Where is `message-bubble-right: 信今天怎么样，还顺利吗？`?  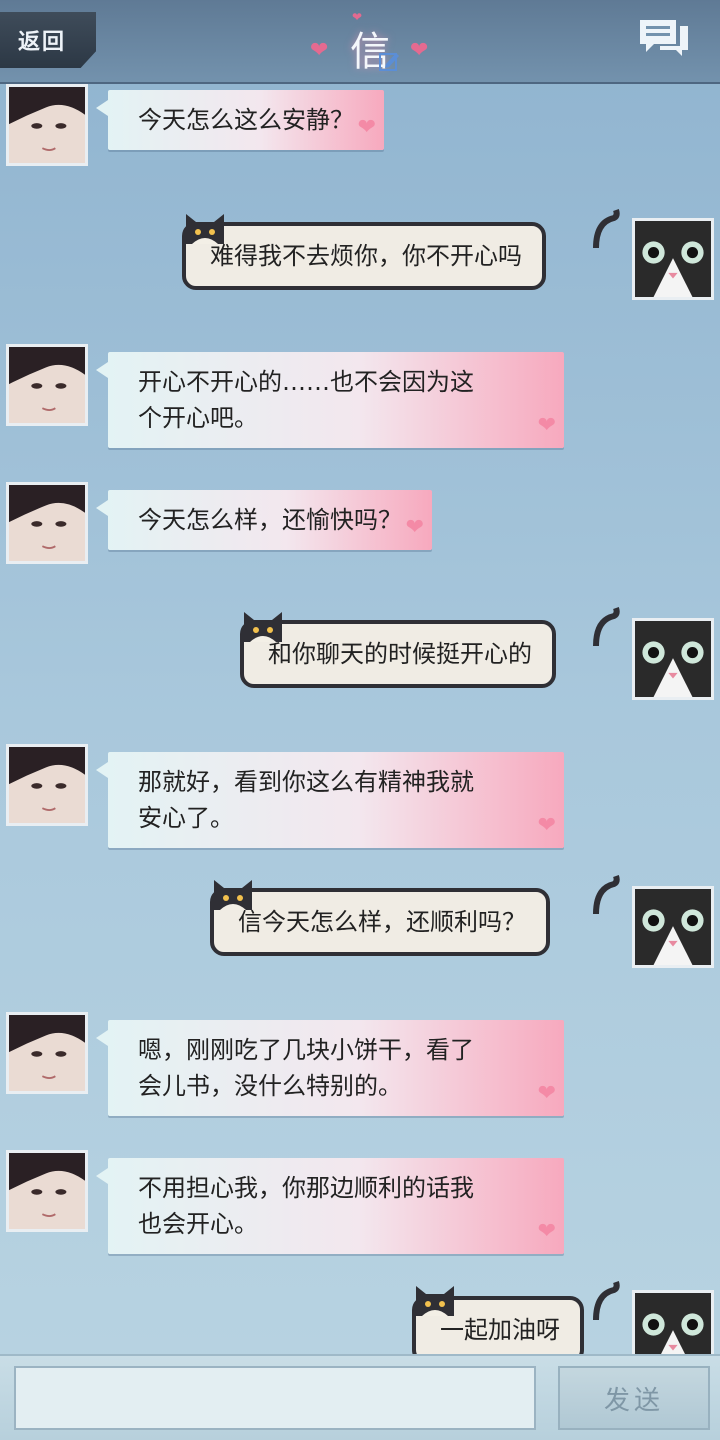 message-bubble-right: 信今天怎么样，还顺利吗？ is located at coordinates (380, 922).